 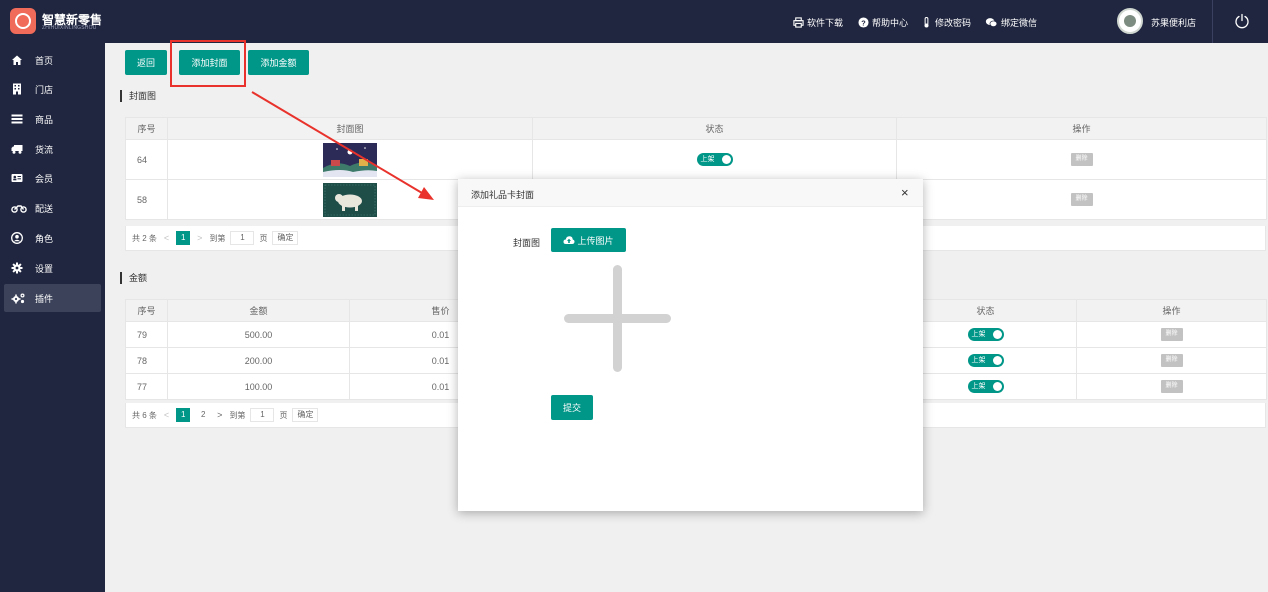 I want to click on sidebar-item-goods: 商品, so click(x=52, y=119).